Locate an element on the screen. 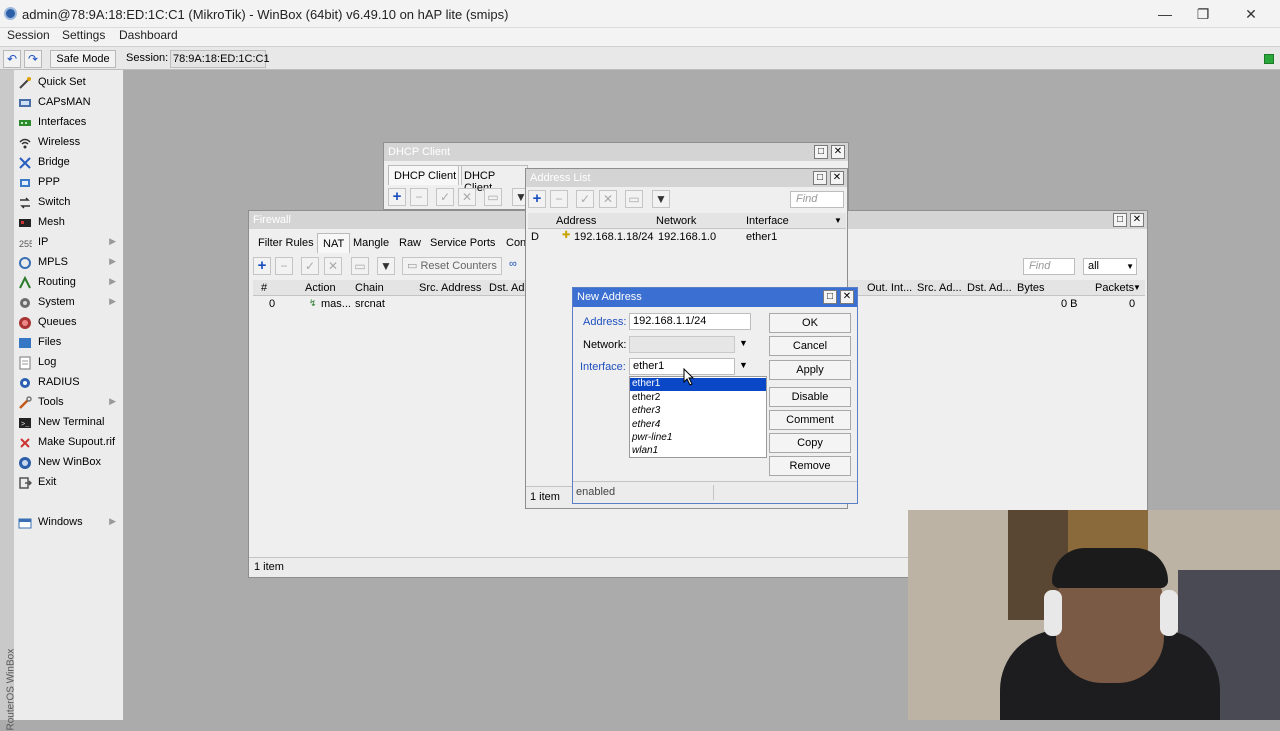  remove-button: Remove is located at coordinates (810, 466).